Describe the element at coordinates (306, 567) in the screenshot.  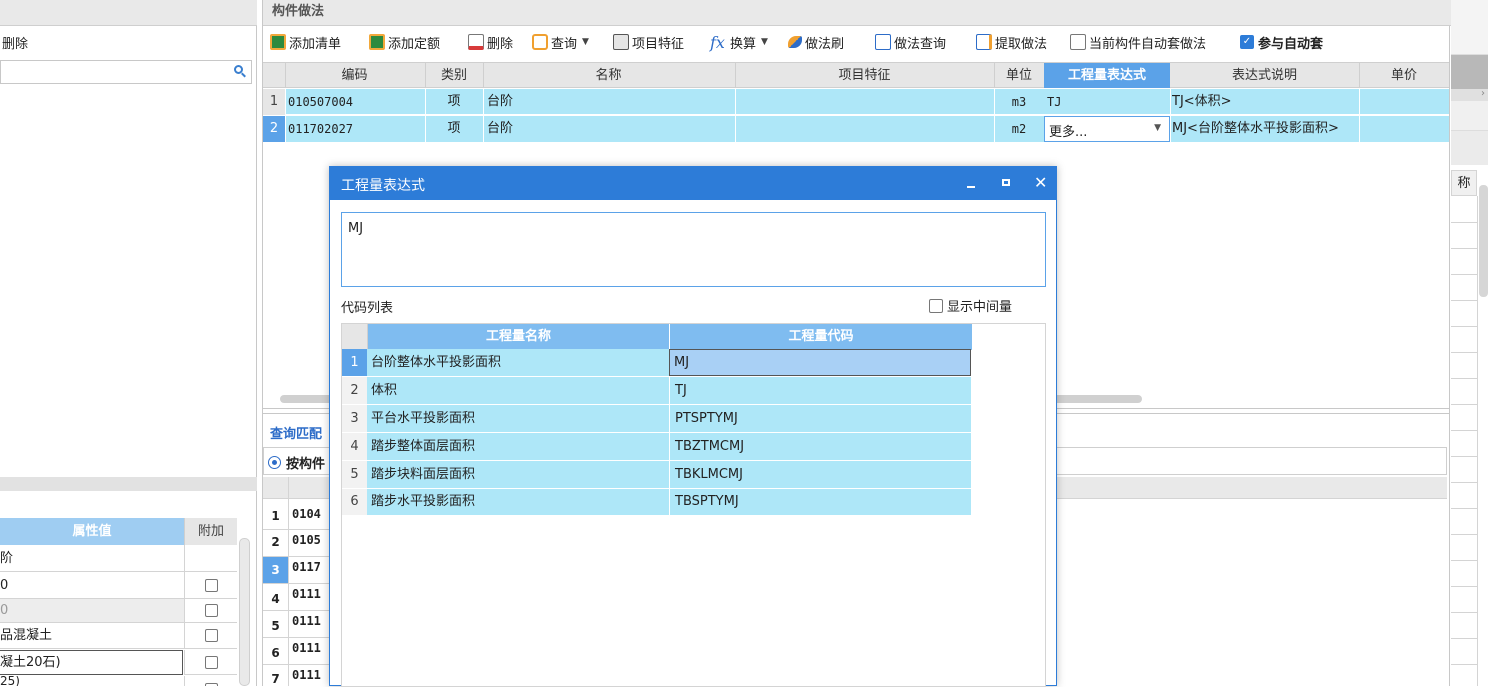
I see `query-row-code: 0117` at that location.